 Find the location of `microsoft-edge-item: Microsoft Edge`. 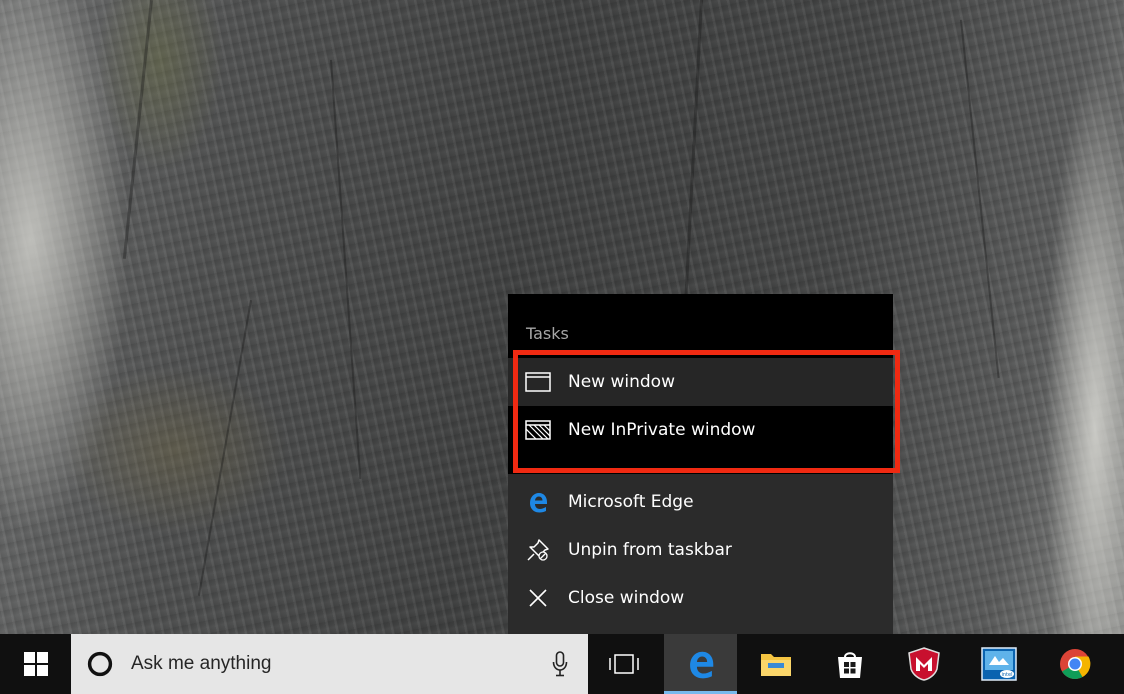

microsoft-edge-item: Microsoft Edge is located at coordinates (700, 502).